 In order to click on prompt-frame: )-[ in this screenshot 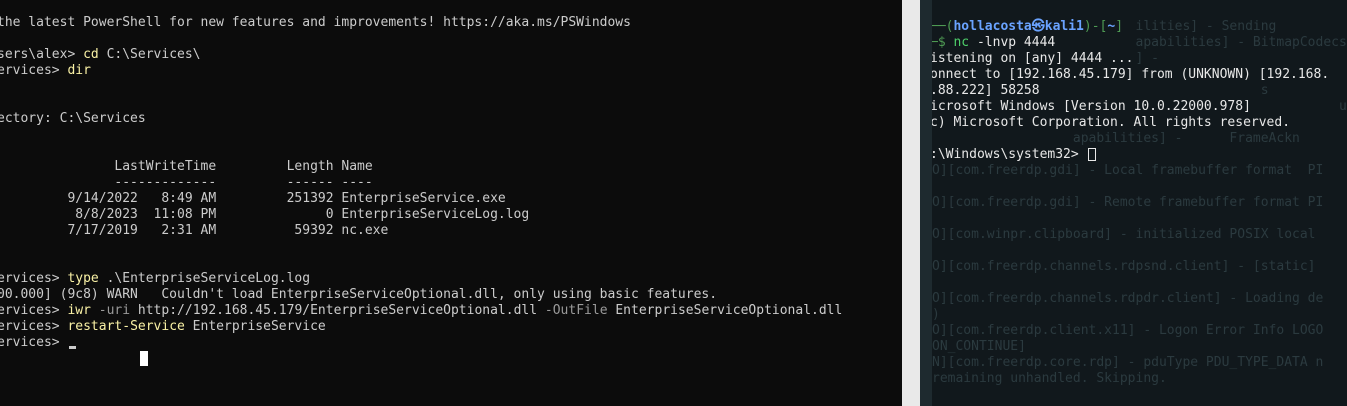, I will do `click(1095, 26)`.